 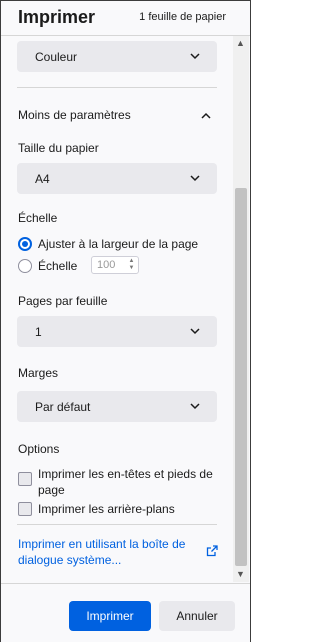 What do you see at coordinates (63, 407) in the screenshot?
I see `margins-value: Par défaut` at bounding box center [63, 407].